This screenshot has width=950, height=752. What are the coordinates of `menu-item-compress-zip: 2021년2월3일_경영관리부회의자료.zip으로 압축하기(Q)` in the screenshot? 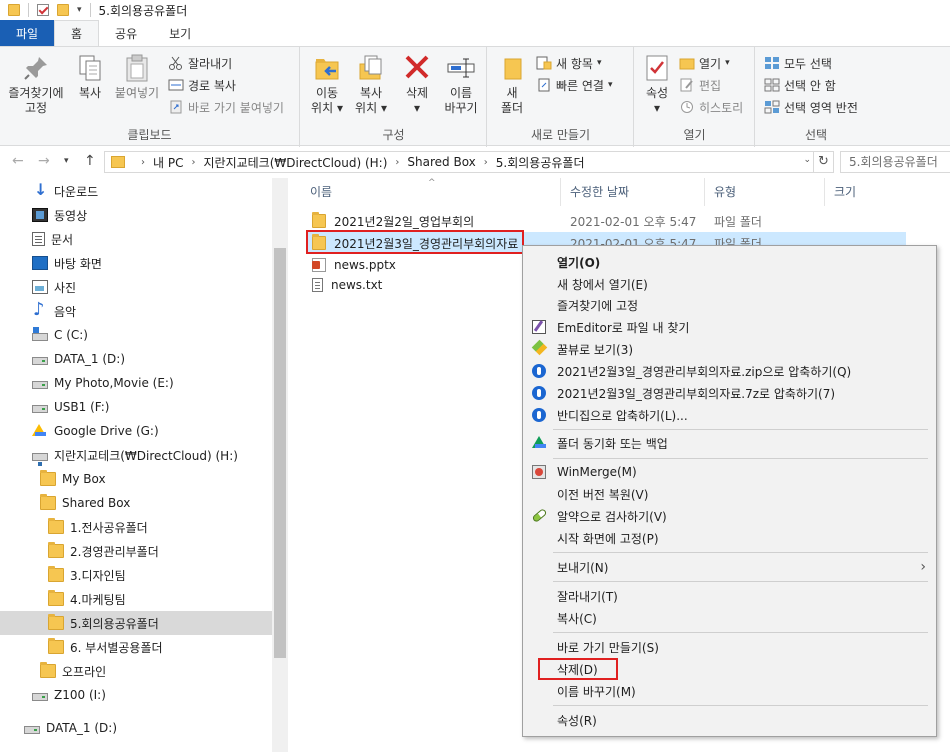 It's located at (729, 371).